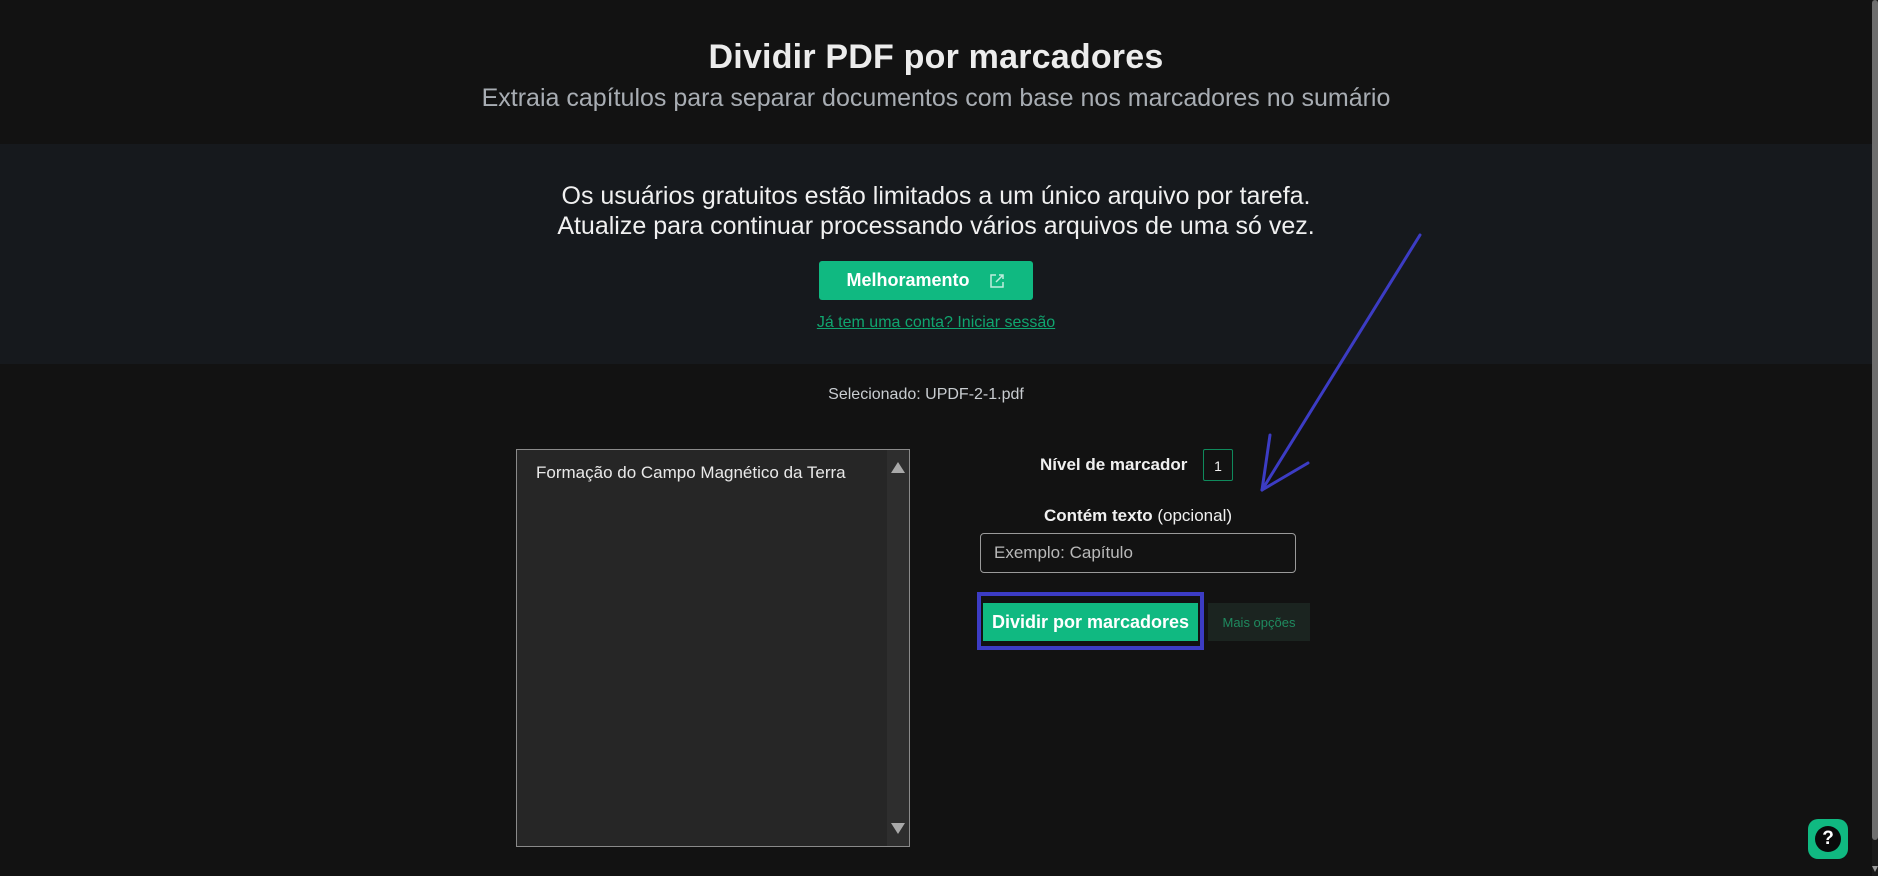  I want to click on page-scroll-down-icon, so click(1875, 869).